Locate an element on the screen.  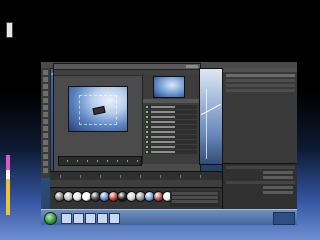
coordinates-panel is located at coordinates (195, 199).